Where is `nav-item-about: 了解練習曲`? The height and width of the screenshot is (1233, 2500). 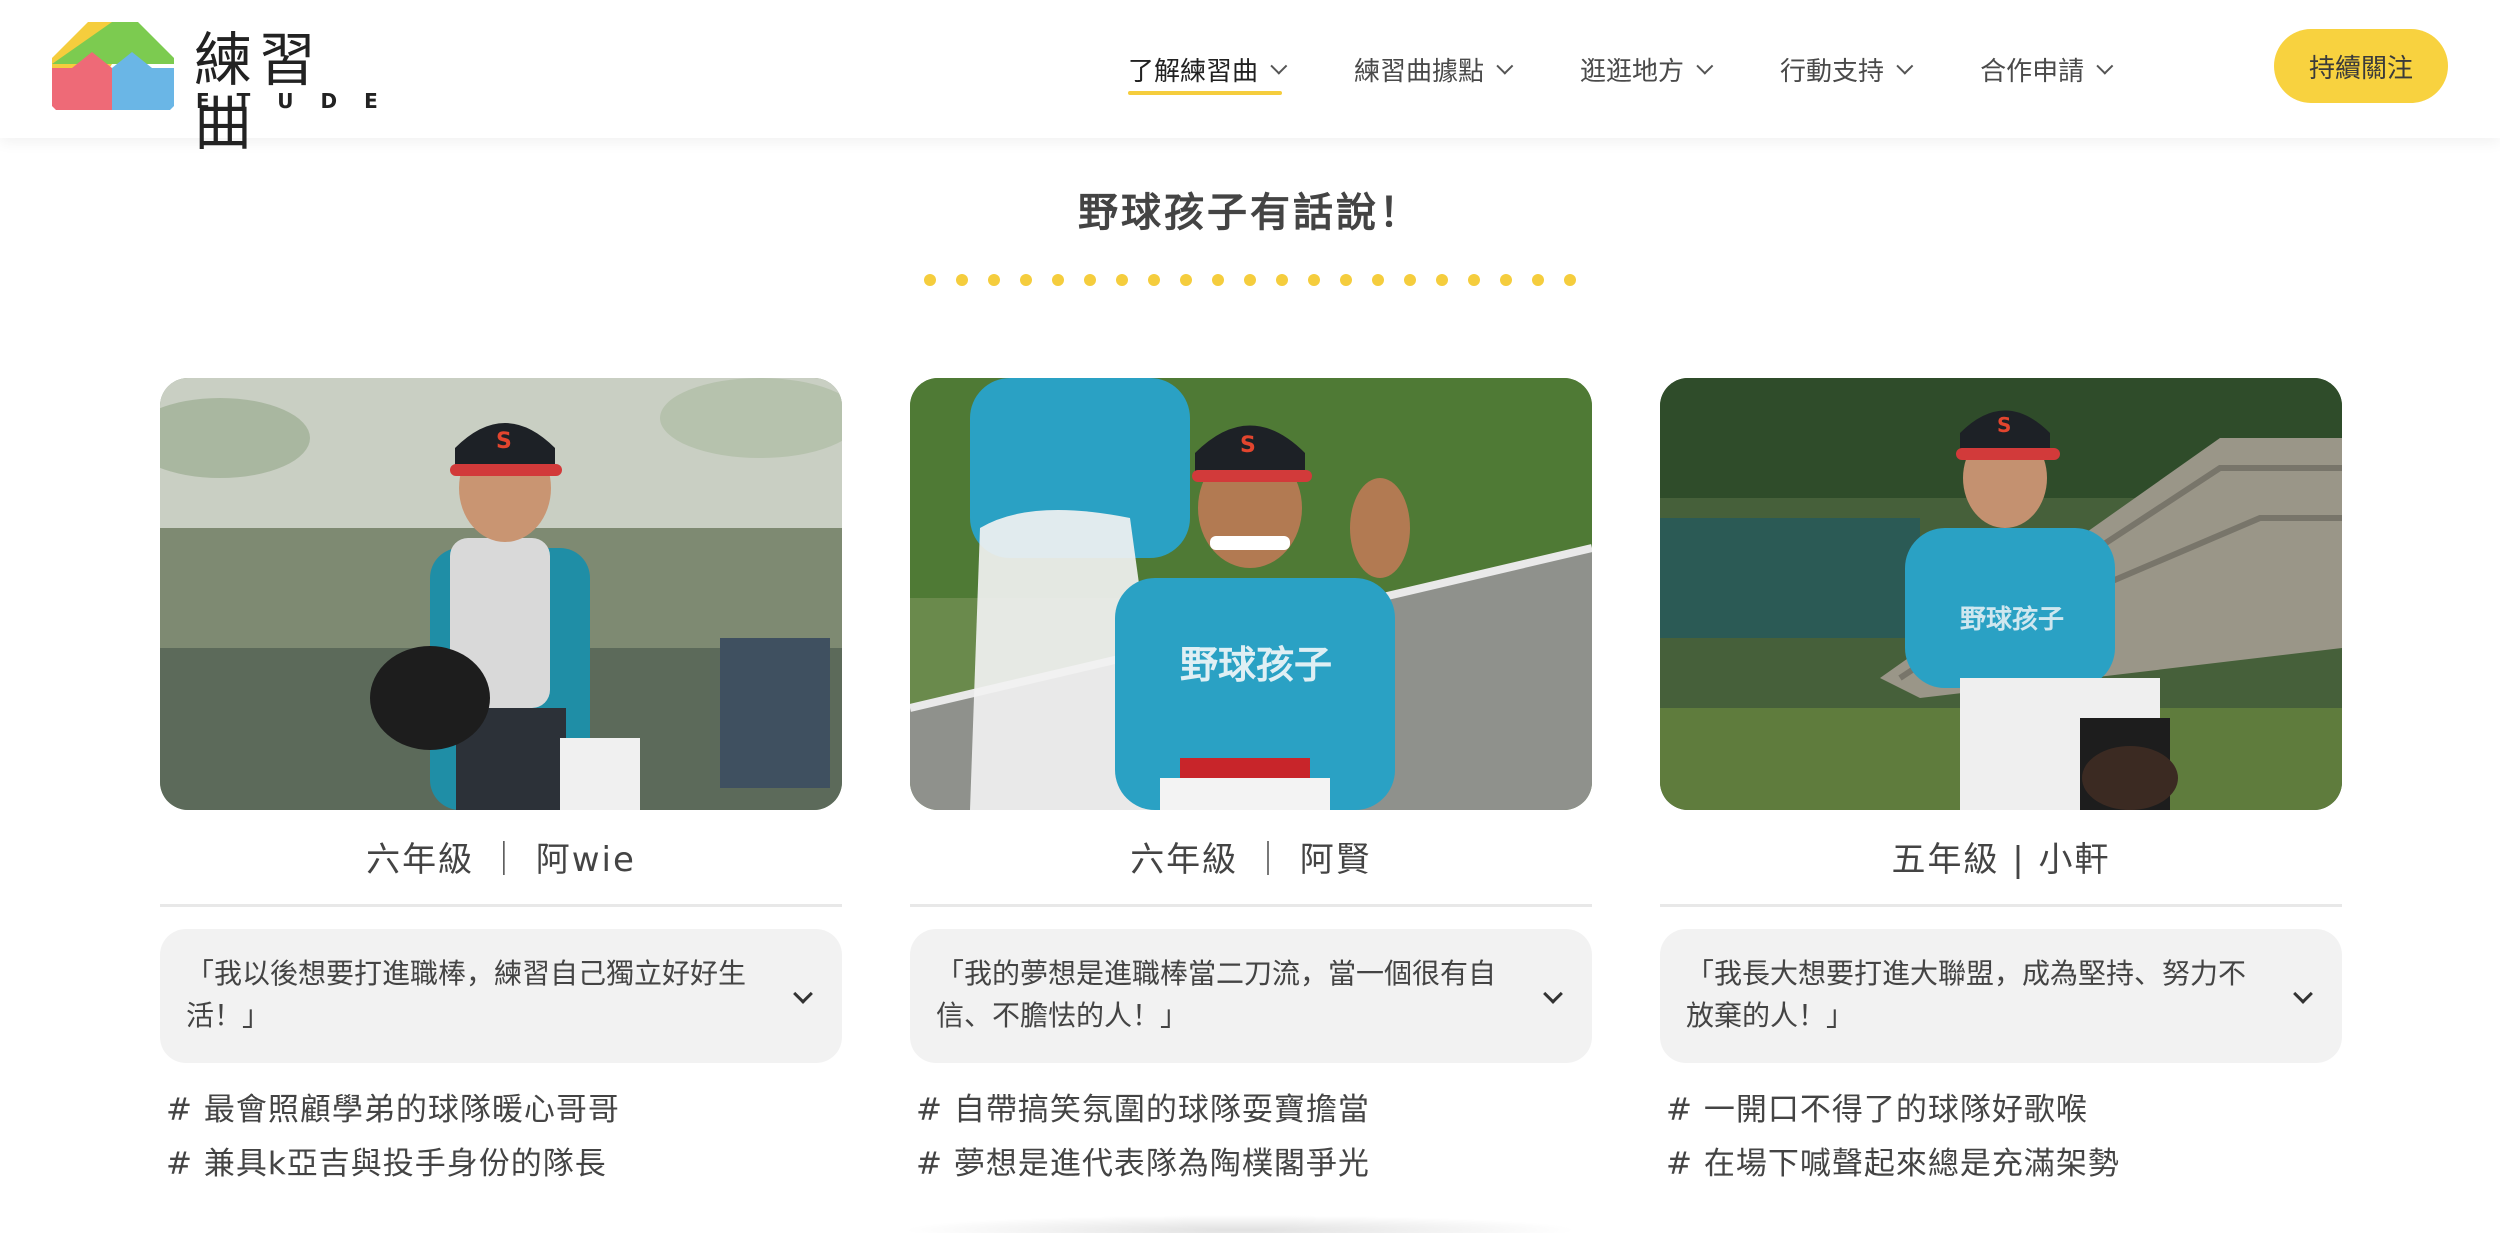
nav-item-about: 了解練習曲 is located at coordinates (1208, 69).